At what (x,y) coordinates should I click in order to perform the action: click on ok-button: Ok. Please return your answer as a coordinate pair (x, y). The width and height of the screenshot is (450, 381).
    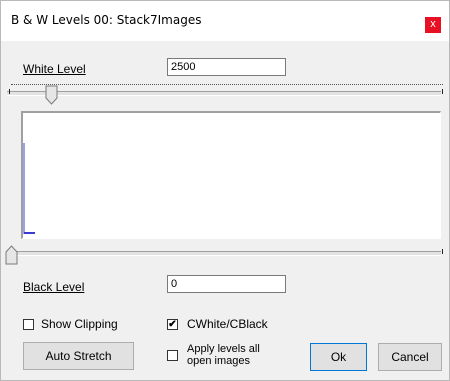
    Looking at the image, I should click on (338, 357).